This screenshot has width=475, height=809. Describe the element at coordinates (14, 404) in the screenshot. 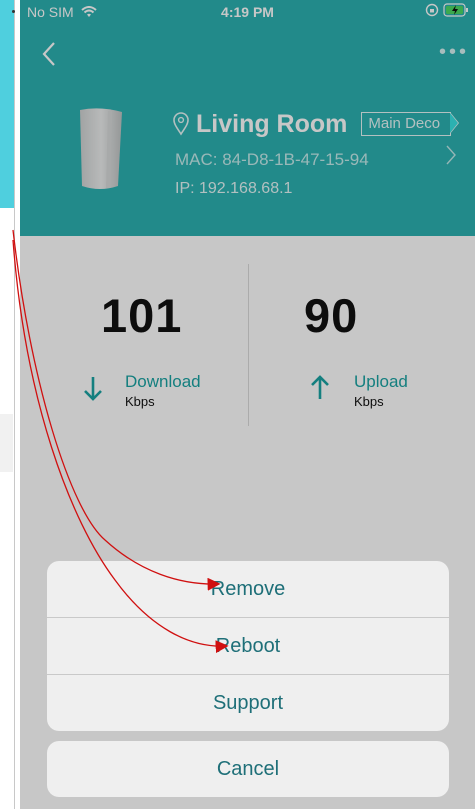

I see `adjacent-divider` at that location.